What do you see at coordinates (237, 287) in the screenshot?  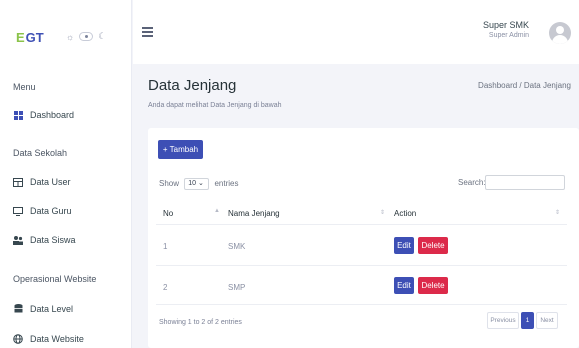 I see `table-cell-nama: SMP` at bounding box center [237, 287].